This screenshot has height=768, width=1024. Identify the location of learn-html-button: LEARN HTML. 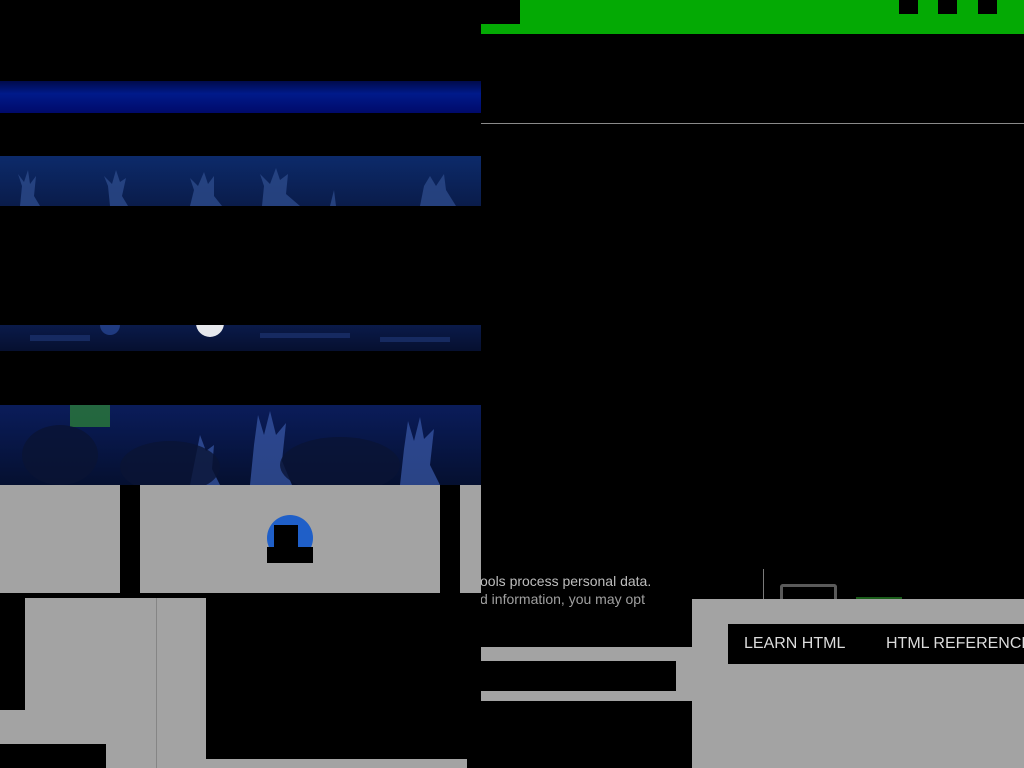
(806, 644).